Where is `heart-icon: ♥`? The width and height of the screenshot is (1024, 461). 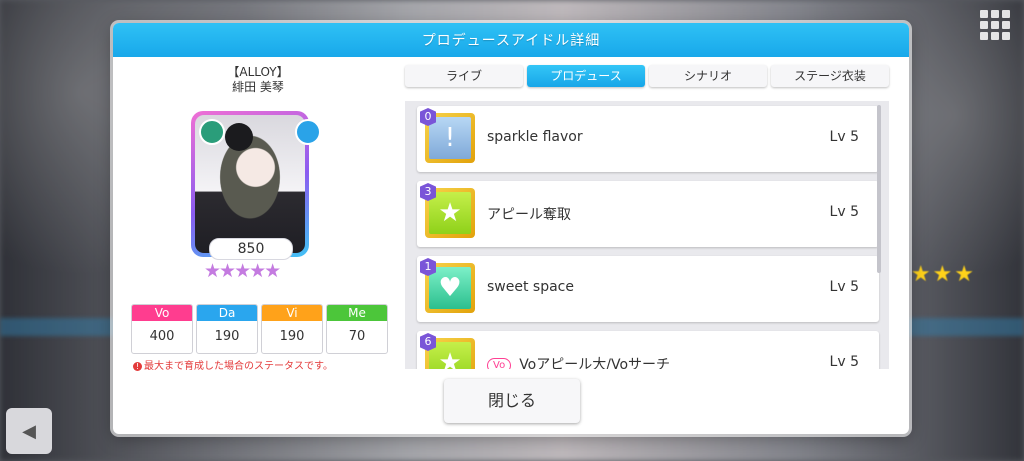
heart-icon: ♥ is located at coordinates (450, 288).